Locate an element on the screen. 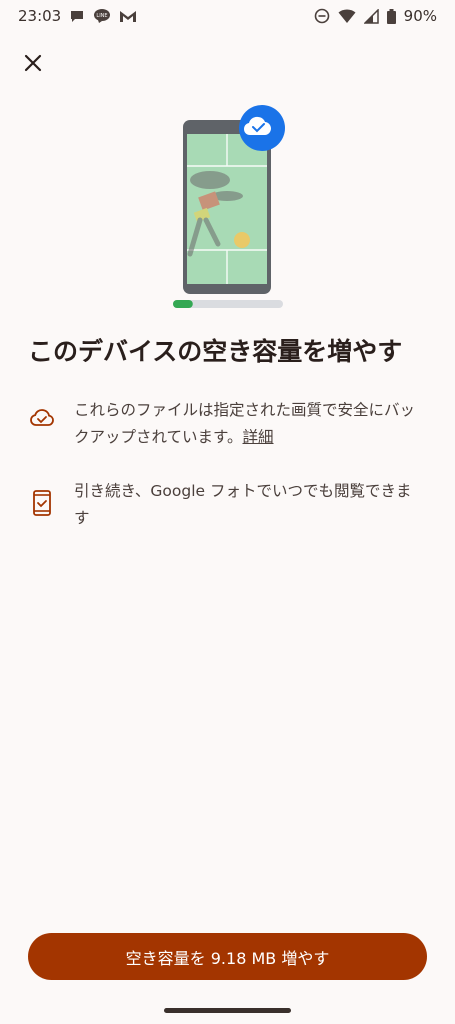  close-button is located at coordinates (33, 63).